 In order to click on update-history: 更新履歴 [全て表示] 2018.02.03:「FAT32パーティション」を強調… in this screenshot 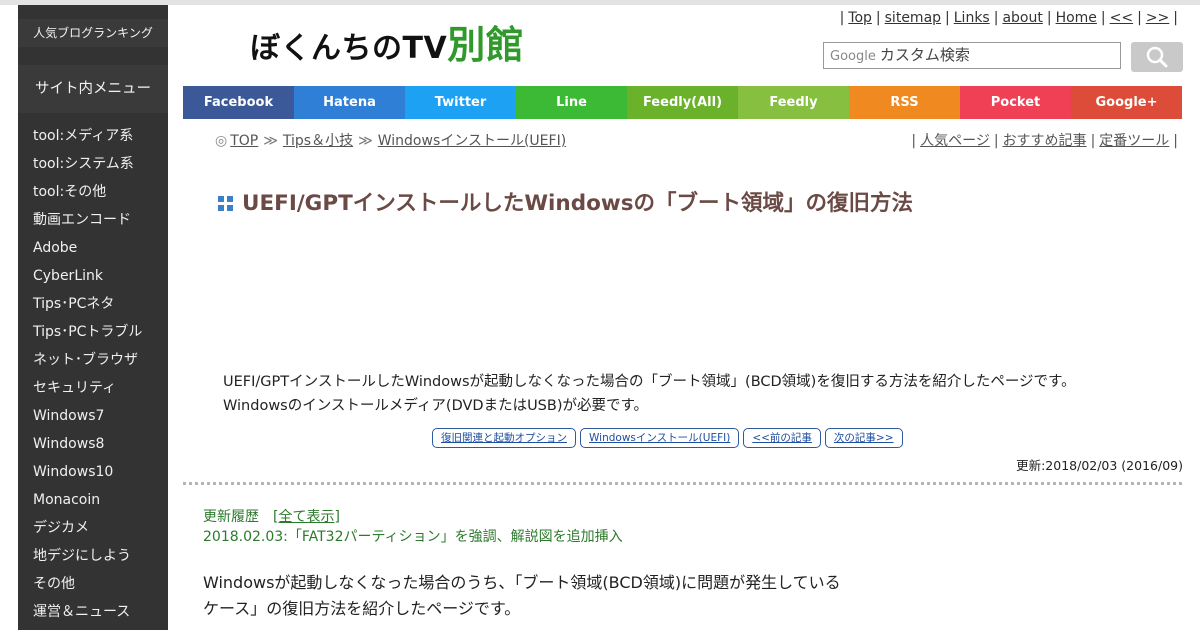, I will do `click(413, 527)`.